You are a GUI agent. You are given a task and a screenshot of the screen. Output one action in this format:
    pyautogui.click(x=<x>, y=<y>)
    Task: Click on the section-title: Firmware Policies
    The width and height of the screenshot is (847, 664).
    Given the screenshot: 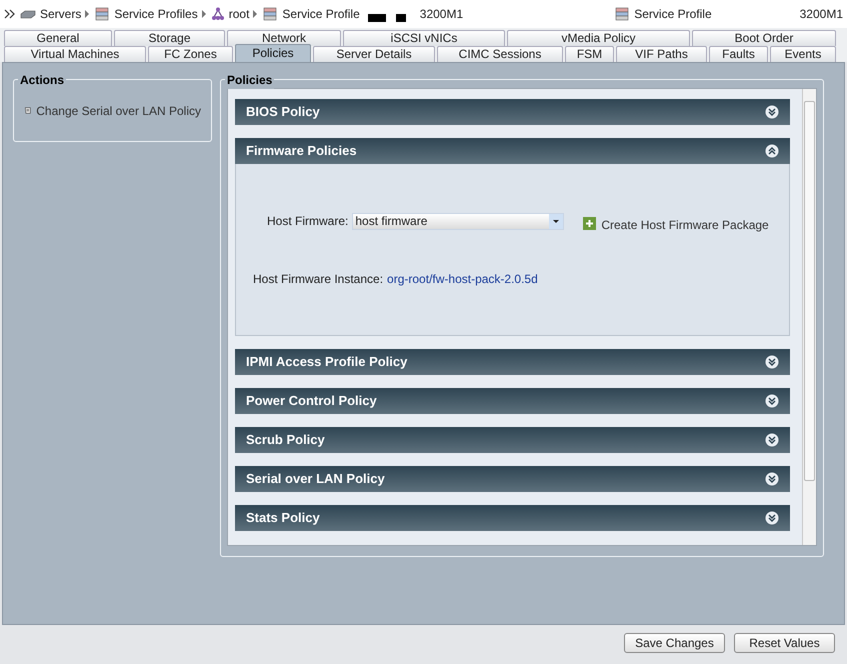 What is the action you would take?
    pyautogui.click(x=302, y=151)
    